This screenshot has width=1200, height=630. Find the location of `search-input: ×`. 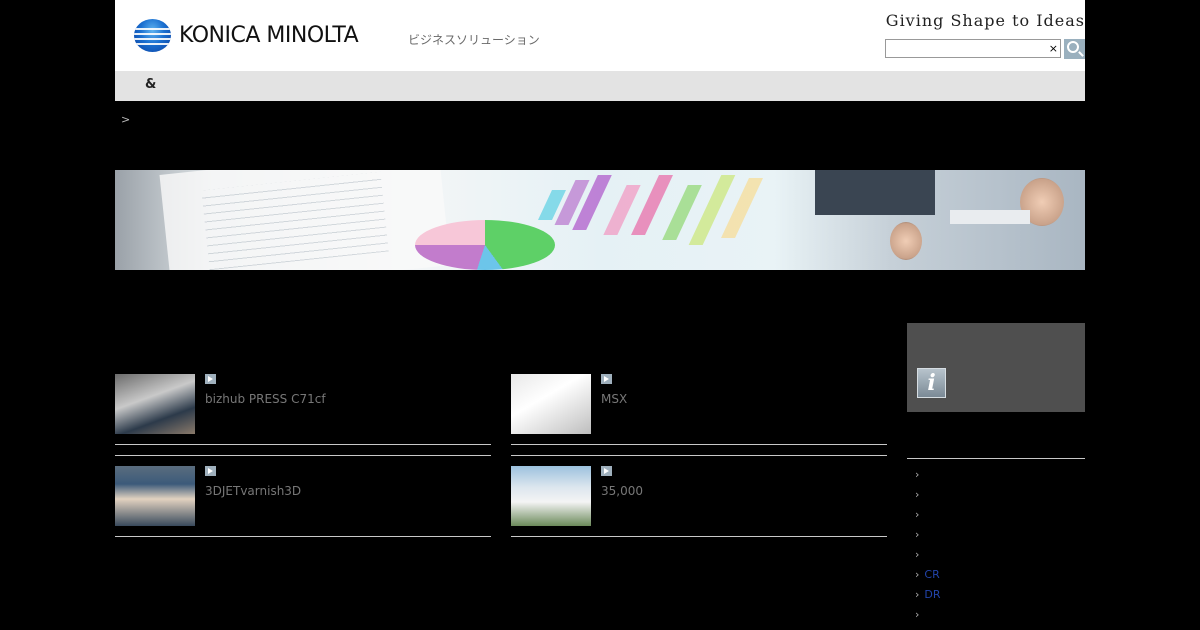

search-input: × is located at coordinates (973, 48).